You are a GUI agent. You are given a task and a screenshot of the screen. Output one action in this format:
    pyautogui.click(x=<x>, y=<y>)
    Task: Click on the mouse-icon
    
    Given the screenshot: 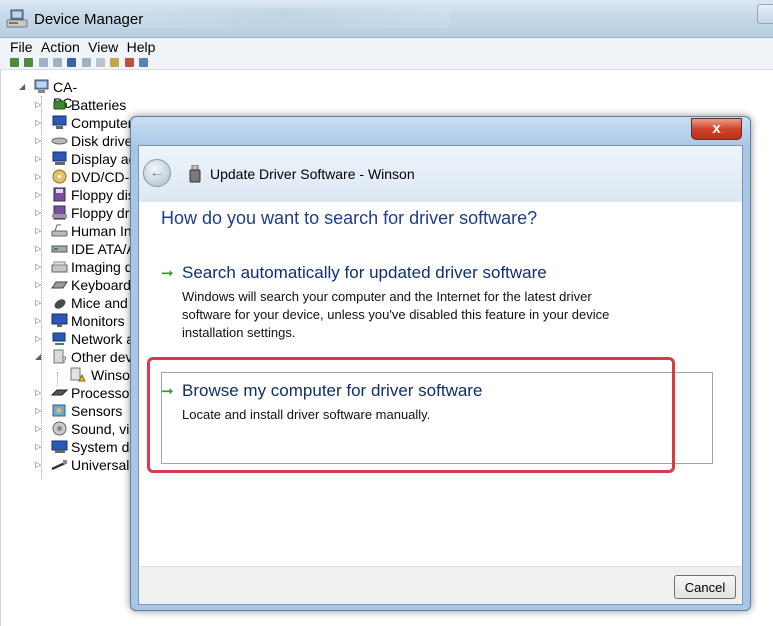 What is the action you would take?
    pyautogui.click(x=60, y=304)
    